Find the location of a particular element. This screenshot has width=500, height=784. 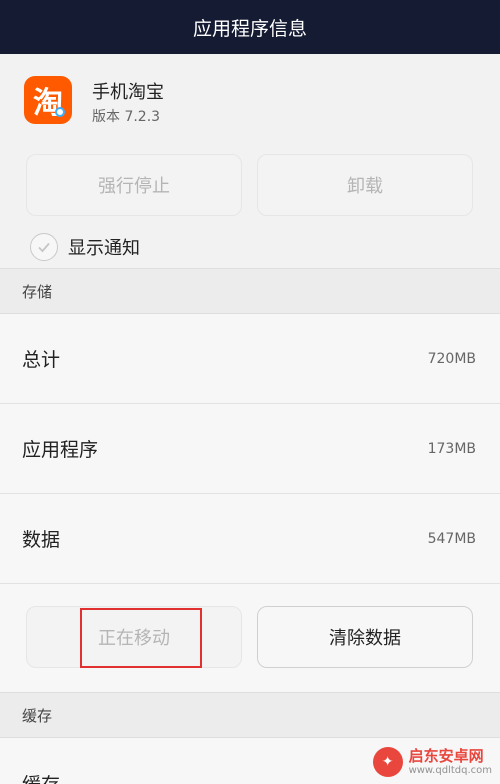

annotation-highlight-box is located at coordinates (141, 638).